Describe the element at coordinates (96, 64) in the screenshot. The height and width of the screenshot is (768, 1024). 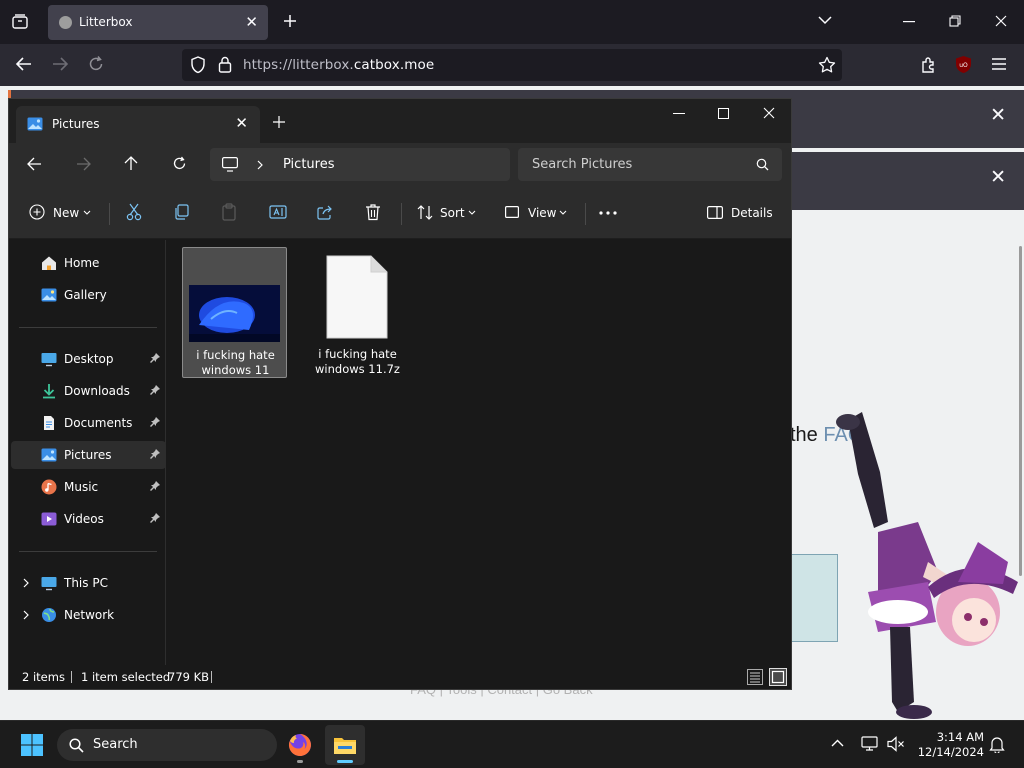
I see `reload-icon` at that location.